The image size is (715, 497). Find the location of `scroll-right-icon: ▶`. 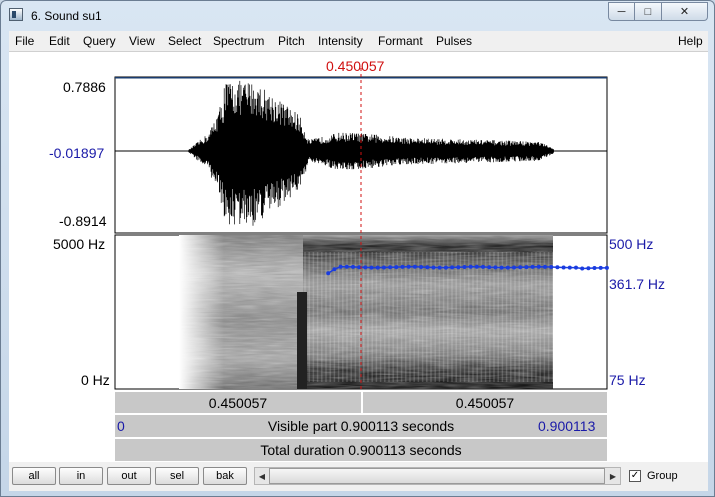

scroll-right-icon: ▶ is located at coordinates (613, 476).